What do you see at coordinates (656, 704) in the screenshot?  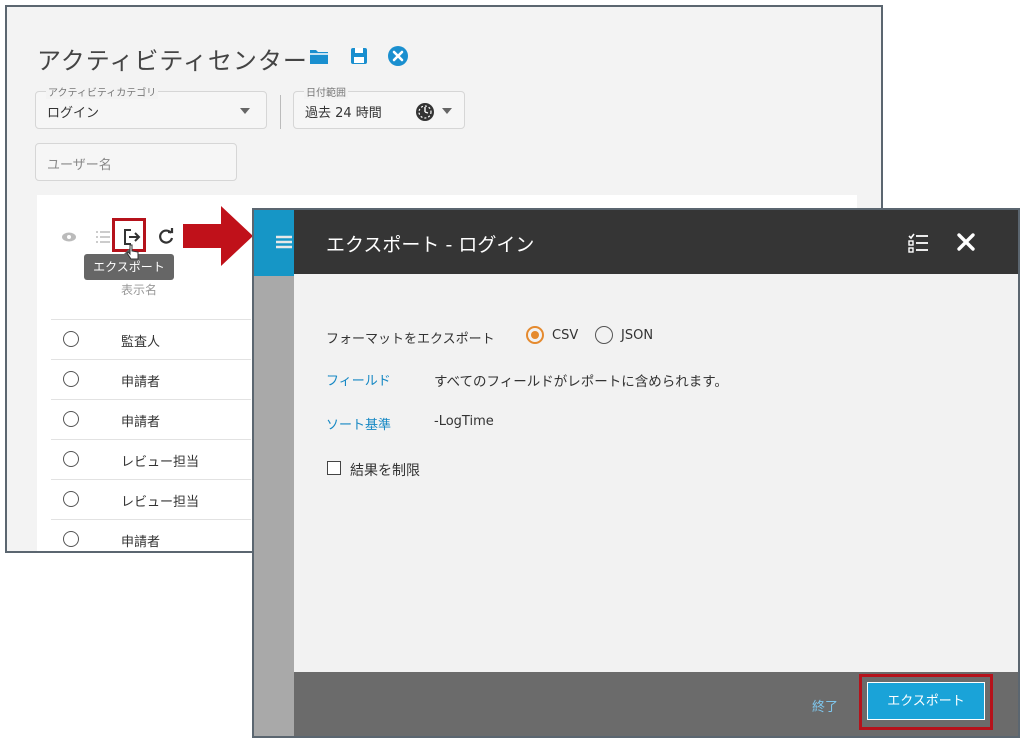 I see `dialog-footer: 終了 エクスポート` at bounding box center [656, 704].